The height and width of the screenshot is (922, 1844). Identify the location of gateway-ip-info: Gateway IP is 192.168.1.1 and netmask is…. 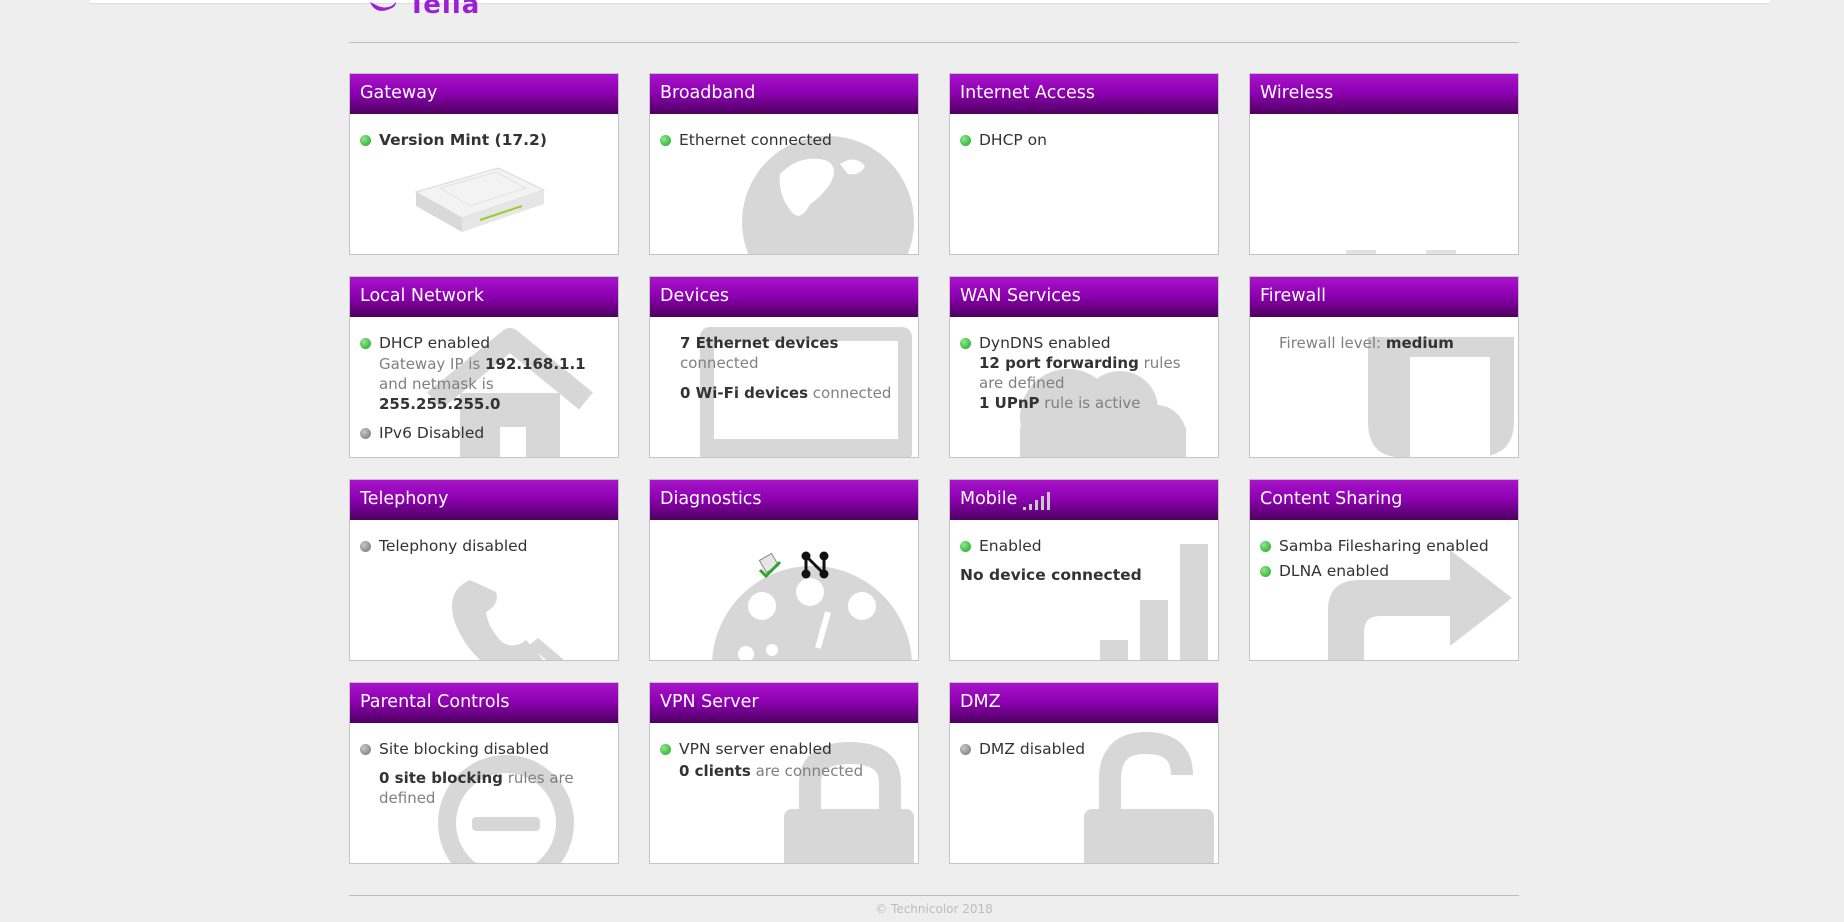
(484, 384).